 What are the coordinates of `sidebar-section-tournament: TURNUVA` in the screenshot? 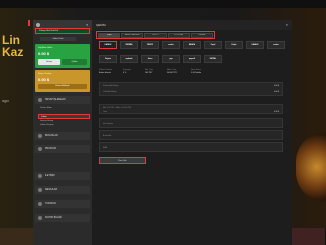 It's located at (62, 204).